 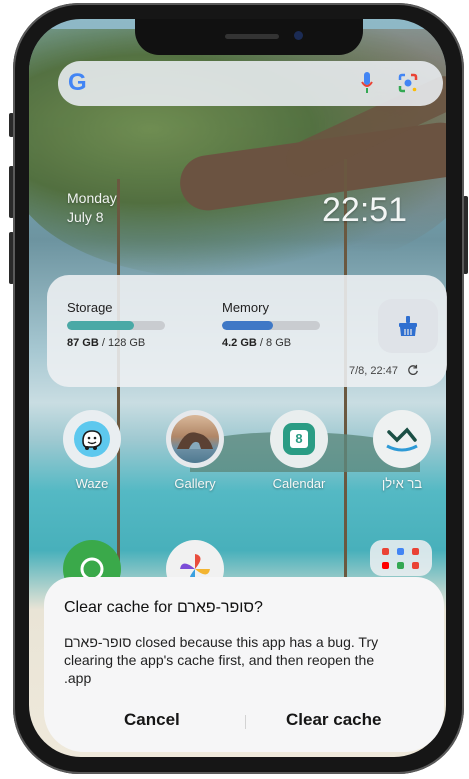 I want to click on widget-timestamp: 7/8, 22:47, so click(x=384, y=370).